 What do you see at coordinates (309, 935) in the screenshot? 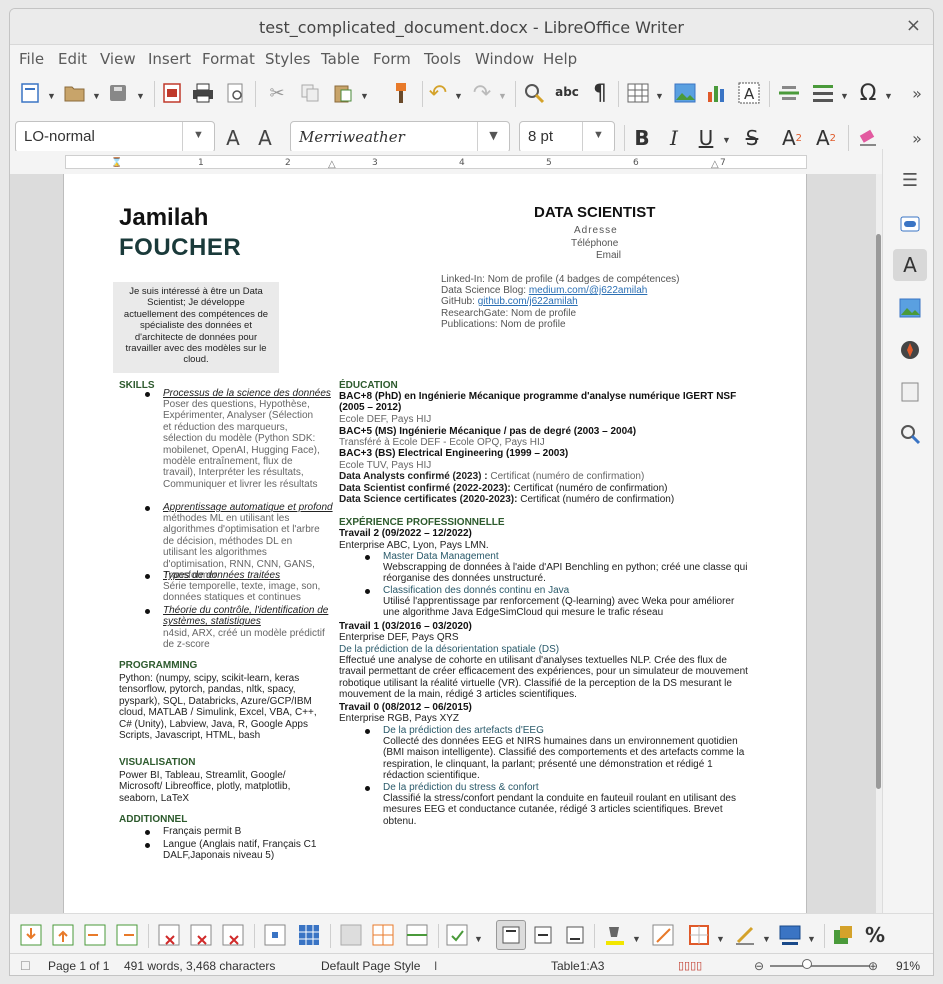
I see `select-table-icon` at bounding box center [309, 935].